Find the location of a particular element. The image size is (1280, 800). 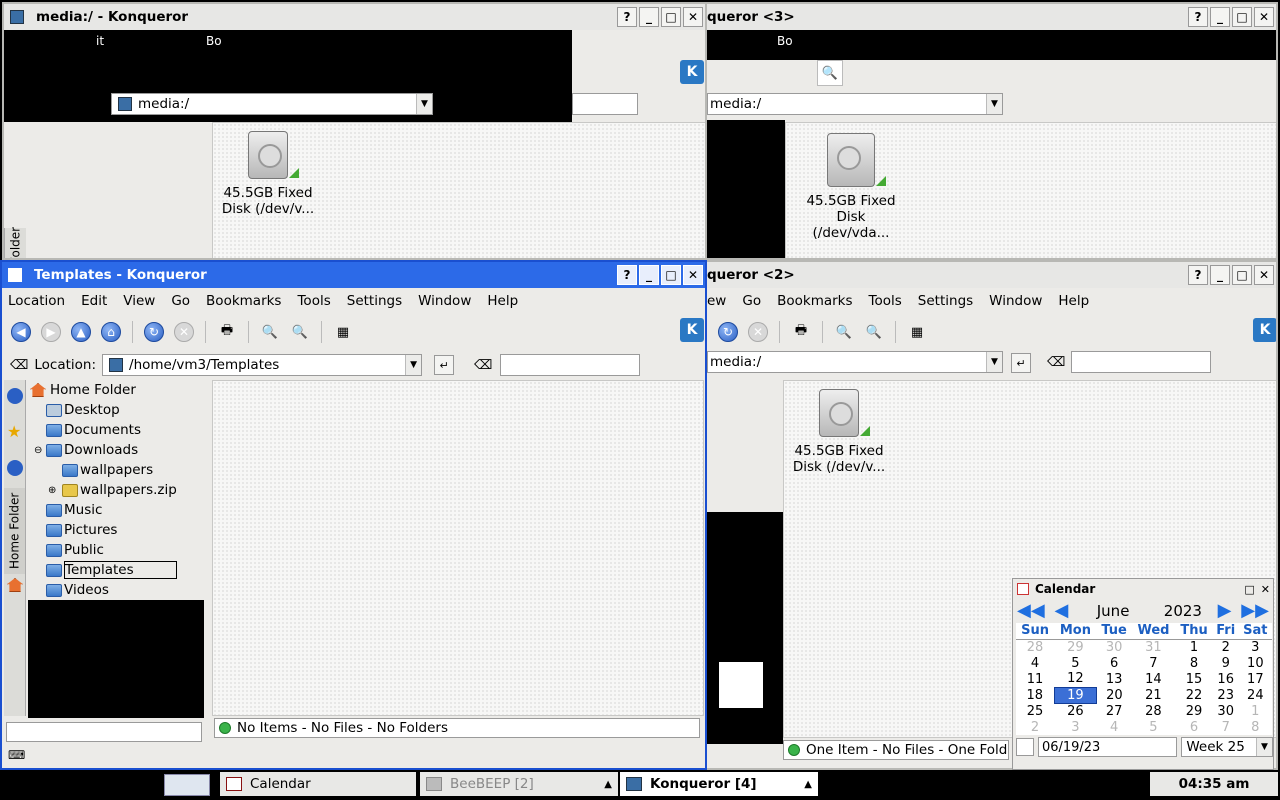

calendar-day: 22 is located at coordinates (1194, 695).